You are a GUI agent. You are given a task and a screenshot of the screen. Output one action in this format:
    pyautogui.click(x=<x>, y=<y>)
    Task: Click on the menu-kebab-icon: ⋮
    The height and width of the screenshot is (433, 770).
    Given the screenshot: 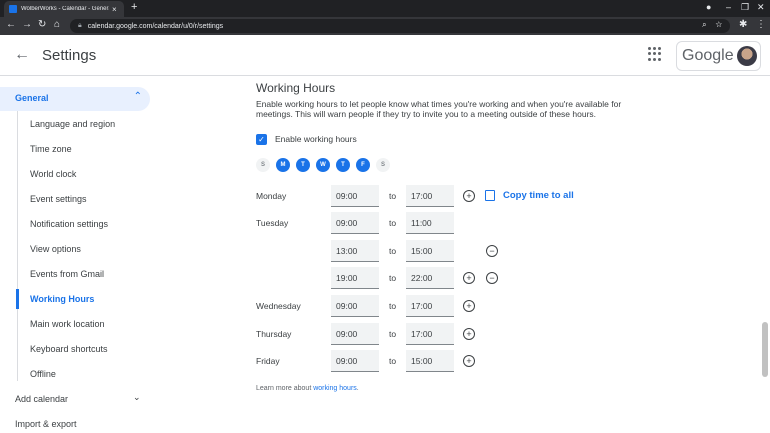 What is the action you would take?
    pyautogui.click(x=761, y=24)
    